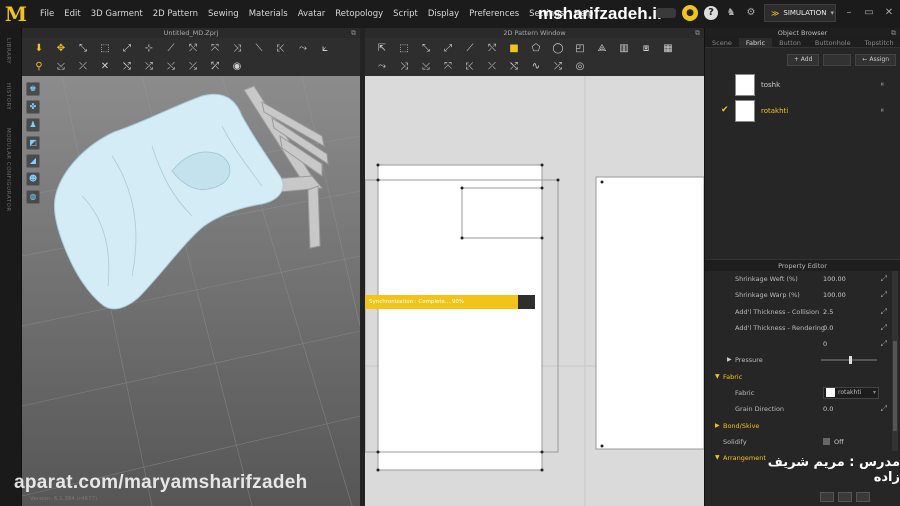 The image size is (900, 506). What do you see at coordinates (558, 48) in the screenshot?
I see `ellipse-icon: ◯` at bounding box center [558, 48].